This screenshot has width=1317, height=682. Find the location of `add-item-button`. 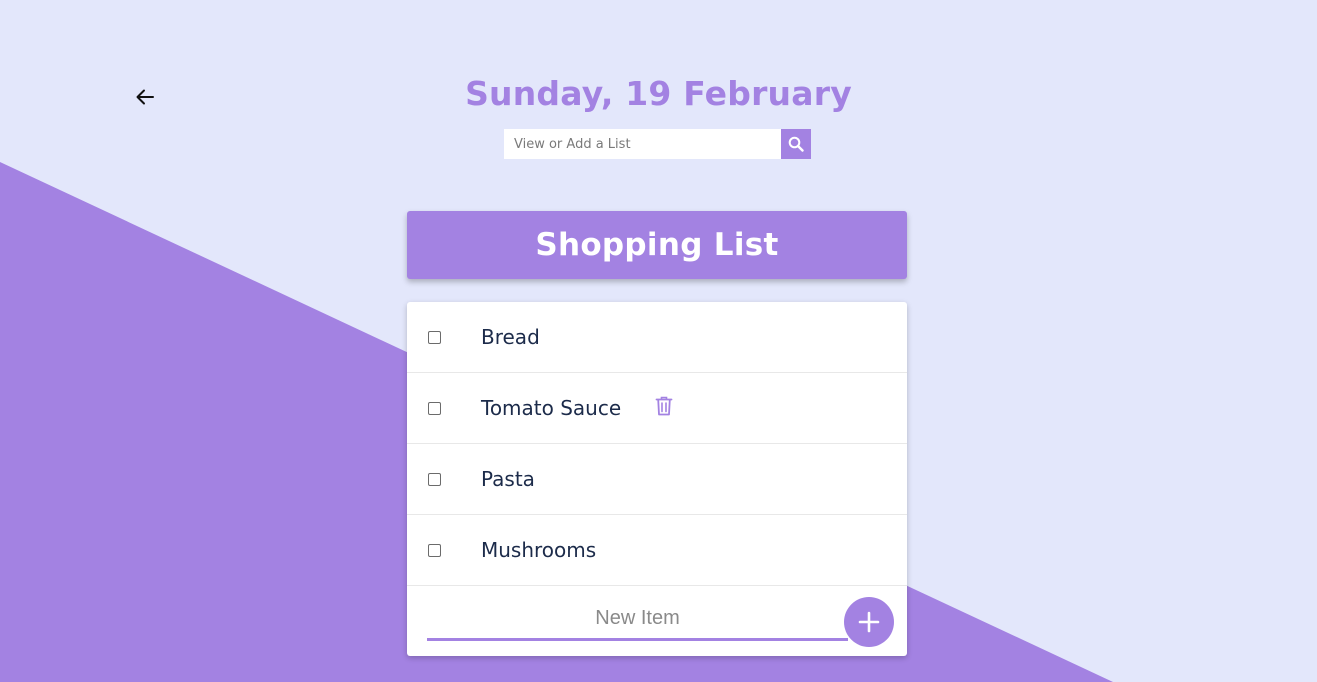

add-item-button is located at coordinates (869, 622).